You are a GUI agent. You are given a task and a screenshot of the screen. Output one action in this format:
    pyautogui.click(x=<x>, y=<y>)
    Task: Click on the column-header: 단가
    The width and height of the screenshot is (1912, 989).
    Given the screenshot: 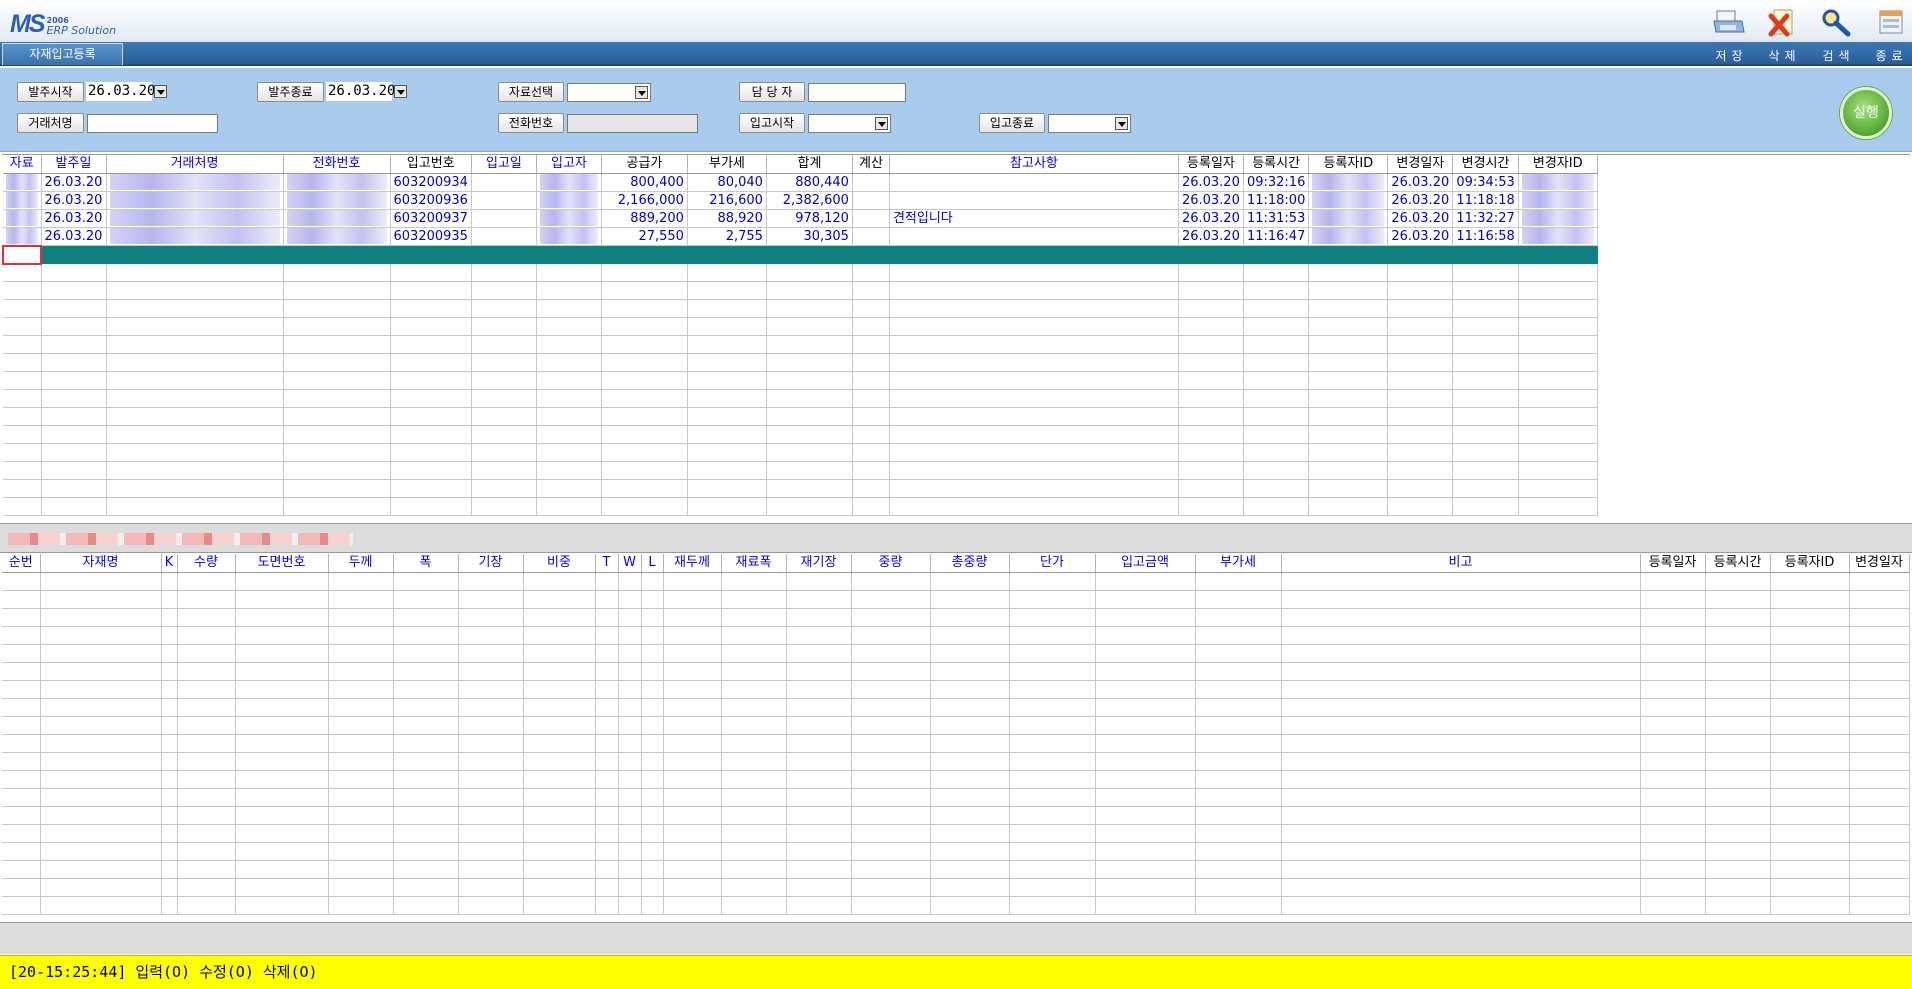 What is the action you would take?
    pyautogui.click(x=1052, y=563)
    